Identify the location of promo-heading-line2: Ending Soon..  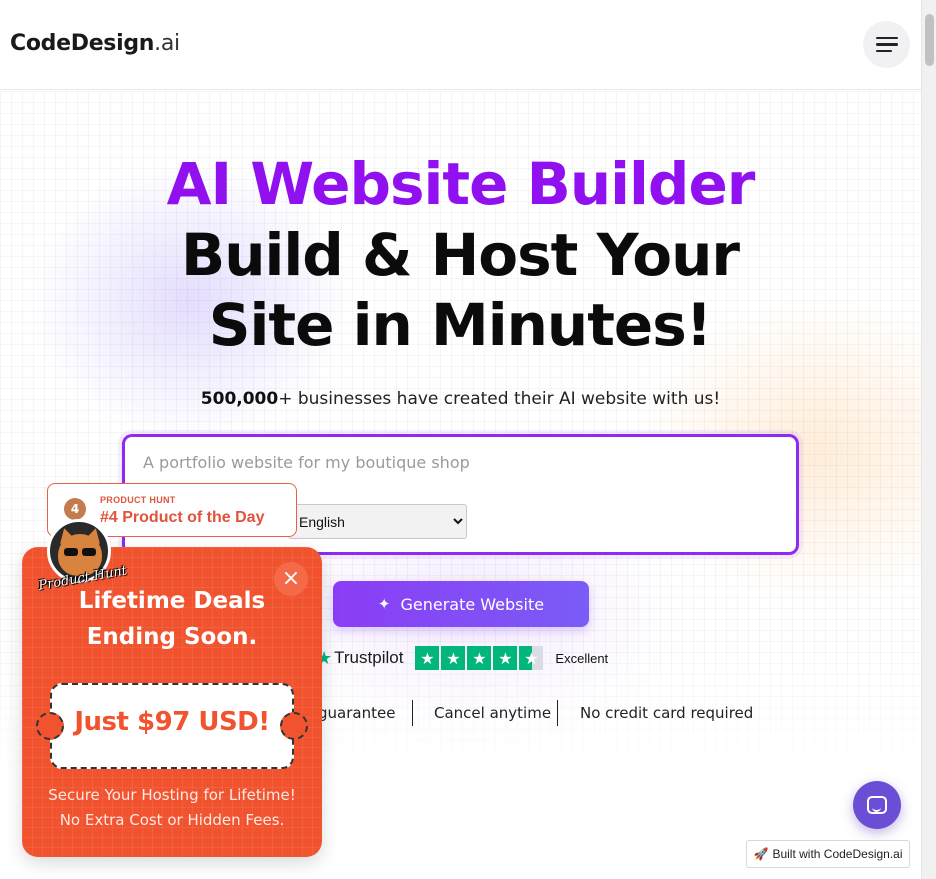
(172, 637).